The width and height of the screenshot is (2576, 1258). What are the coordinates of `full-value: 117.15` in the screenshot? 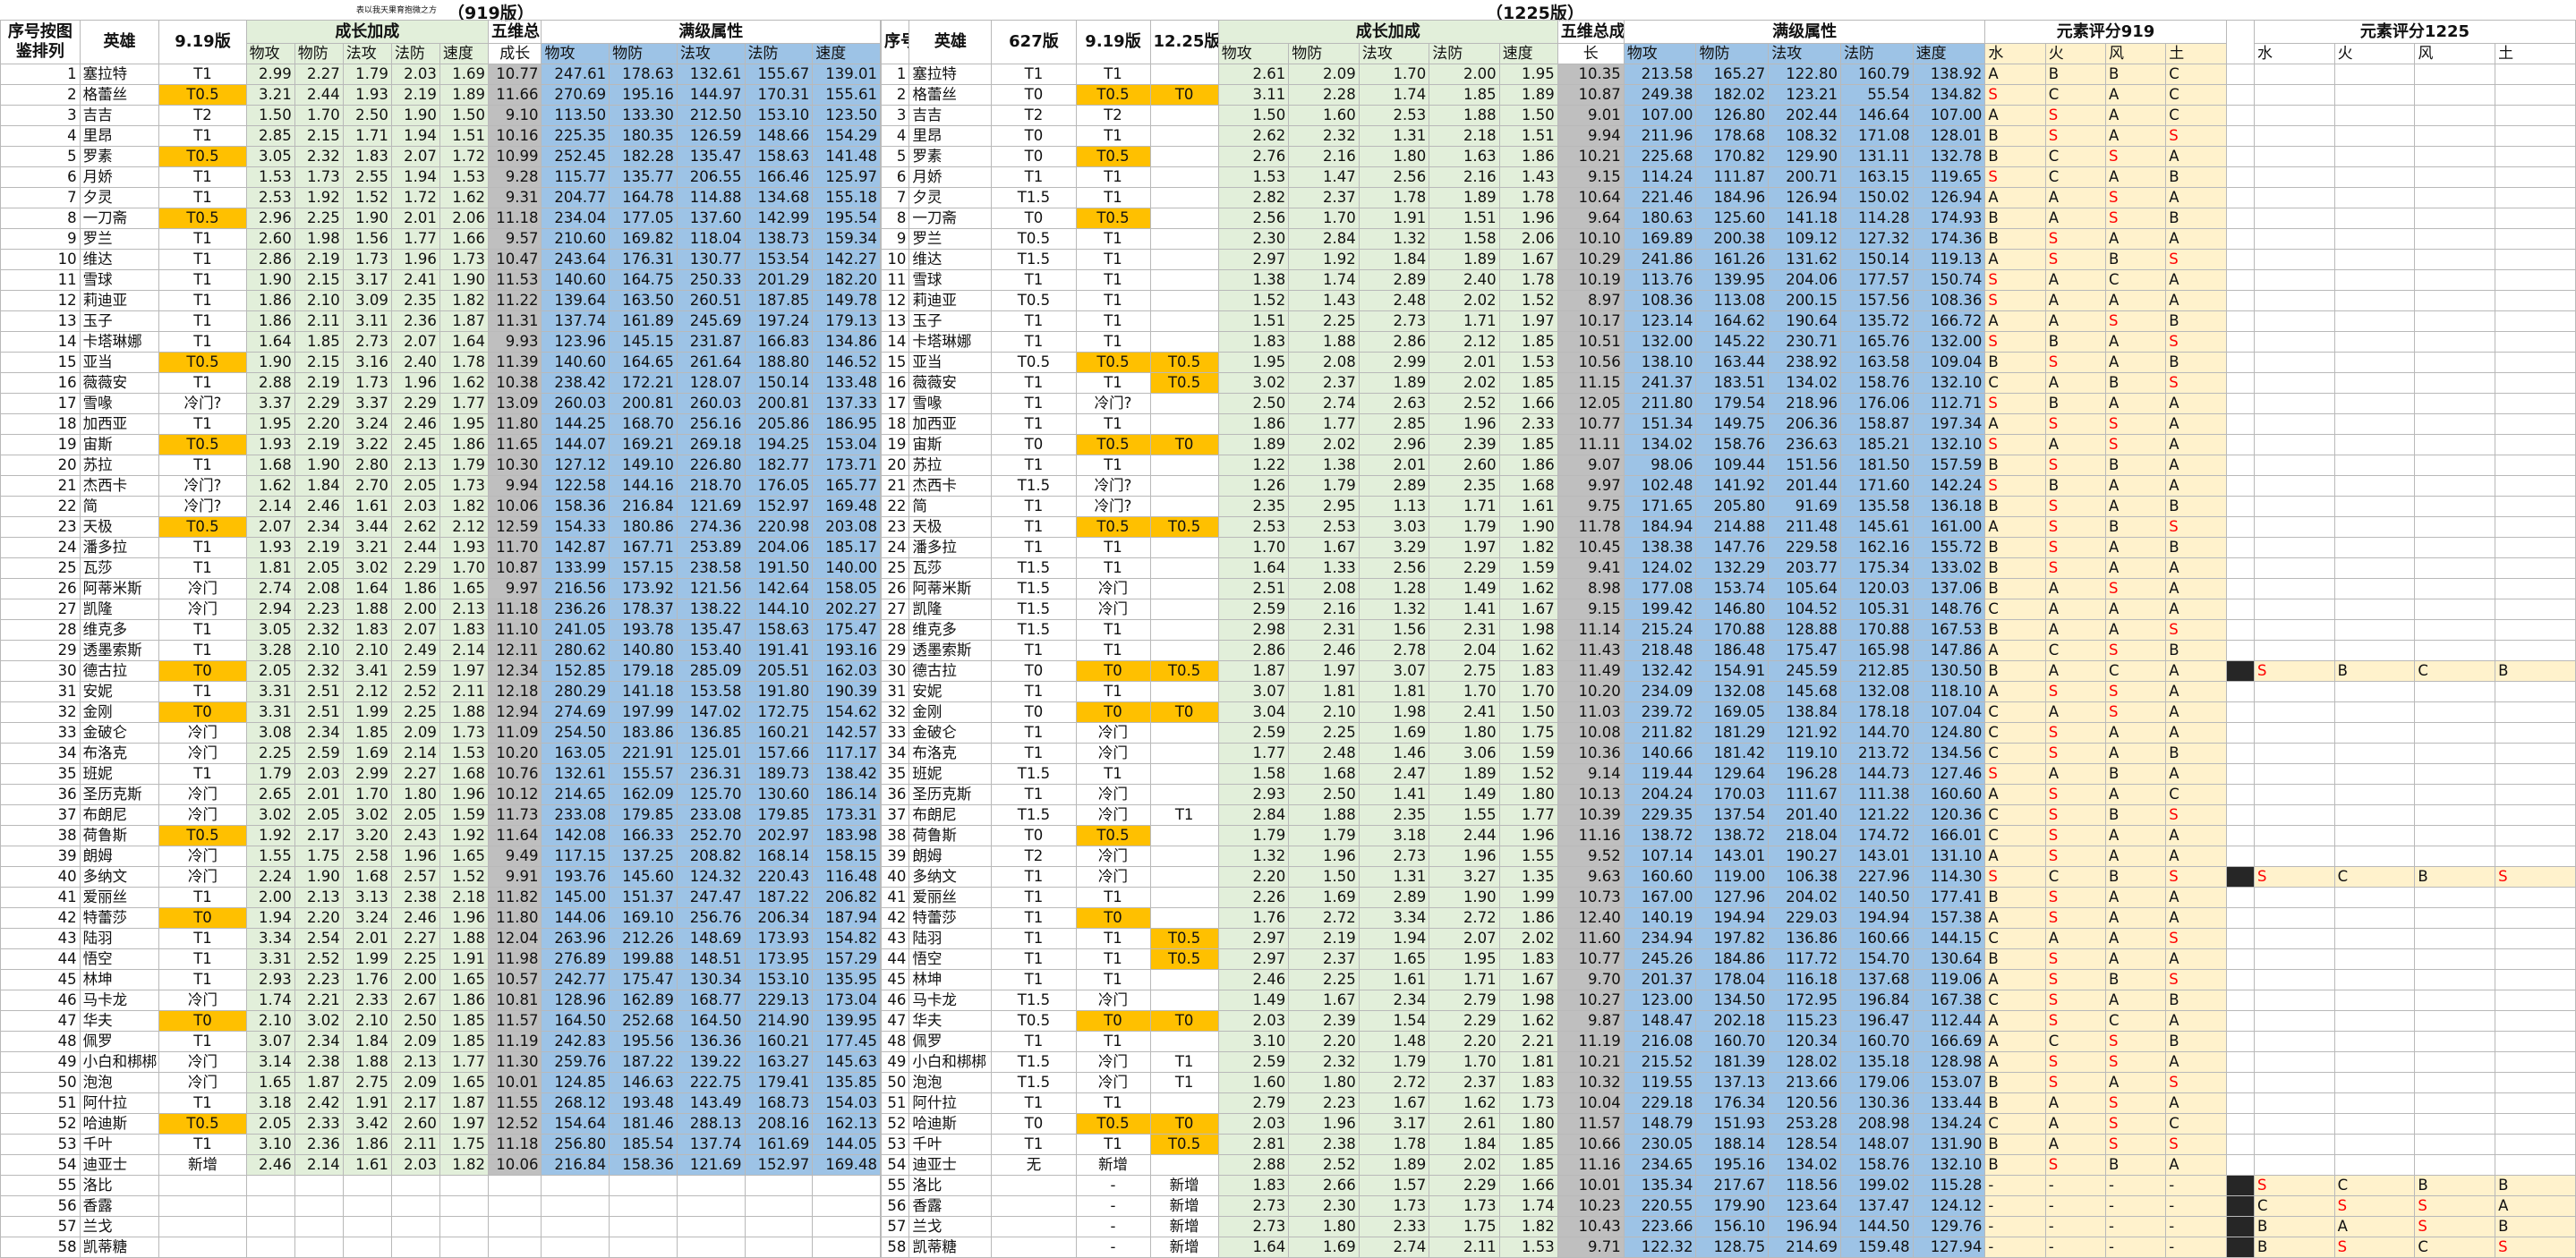 It's located at (575, 856).